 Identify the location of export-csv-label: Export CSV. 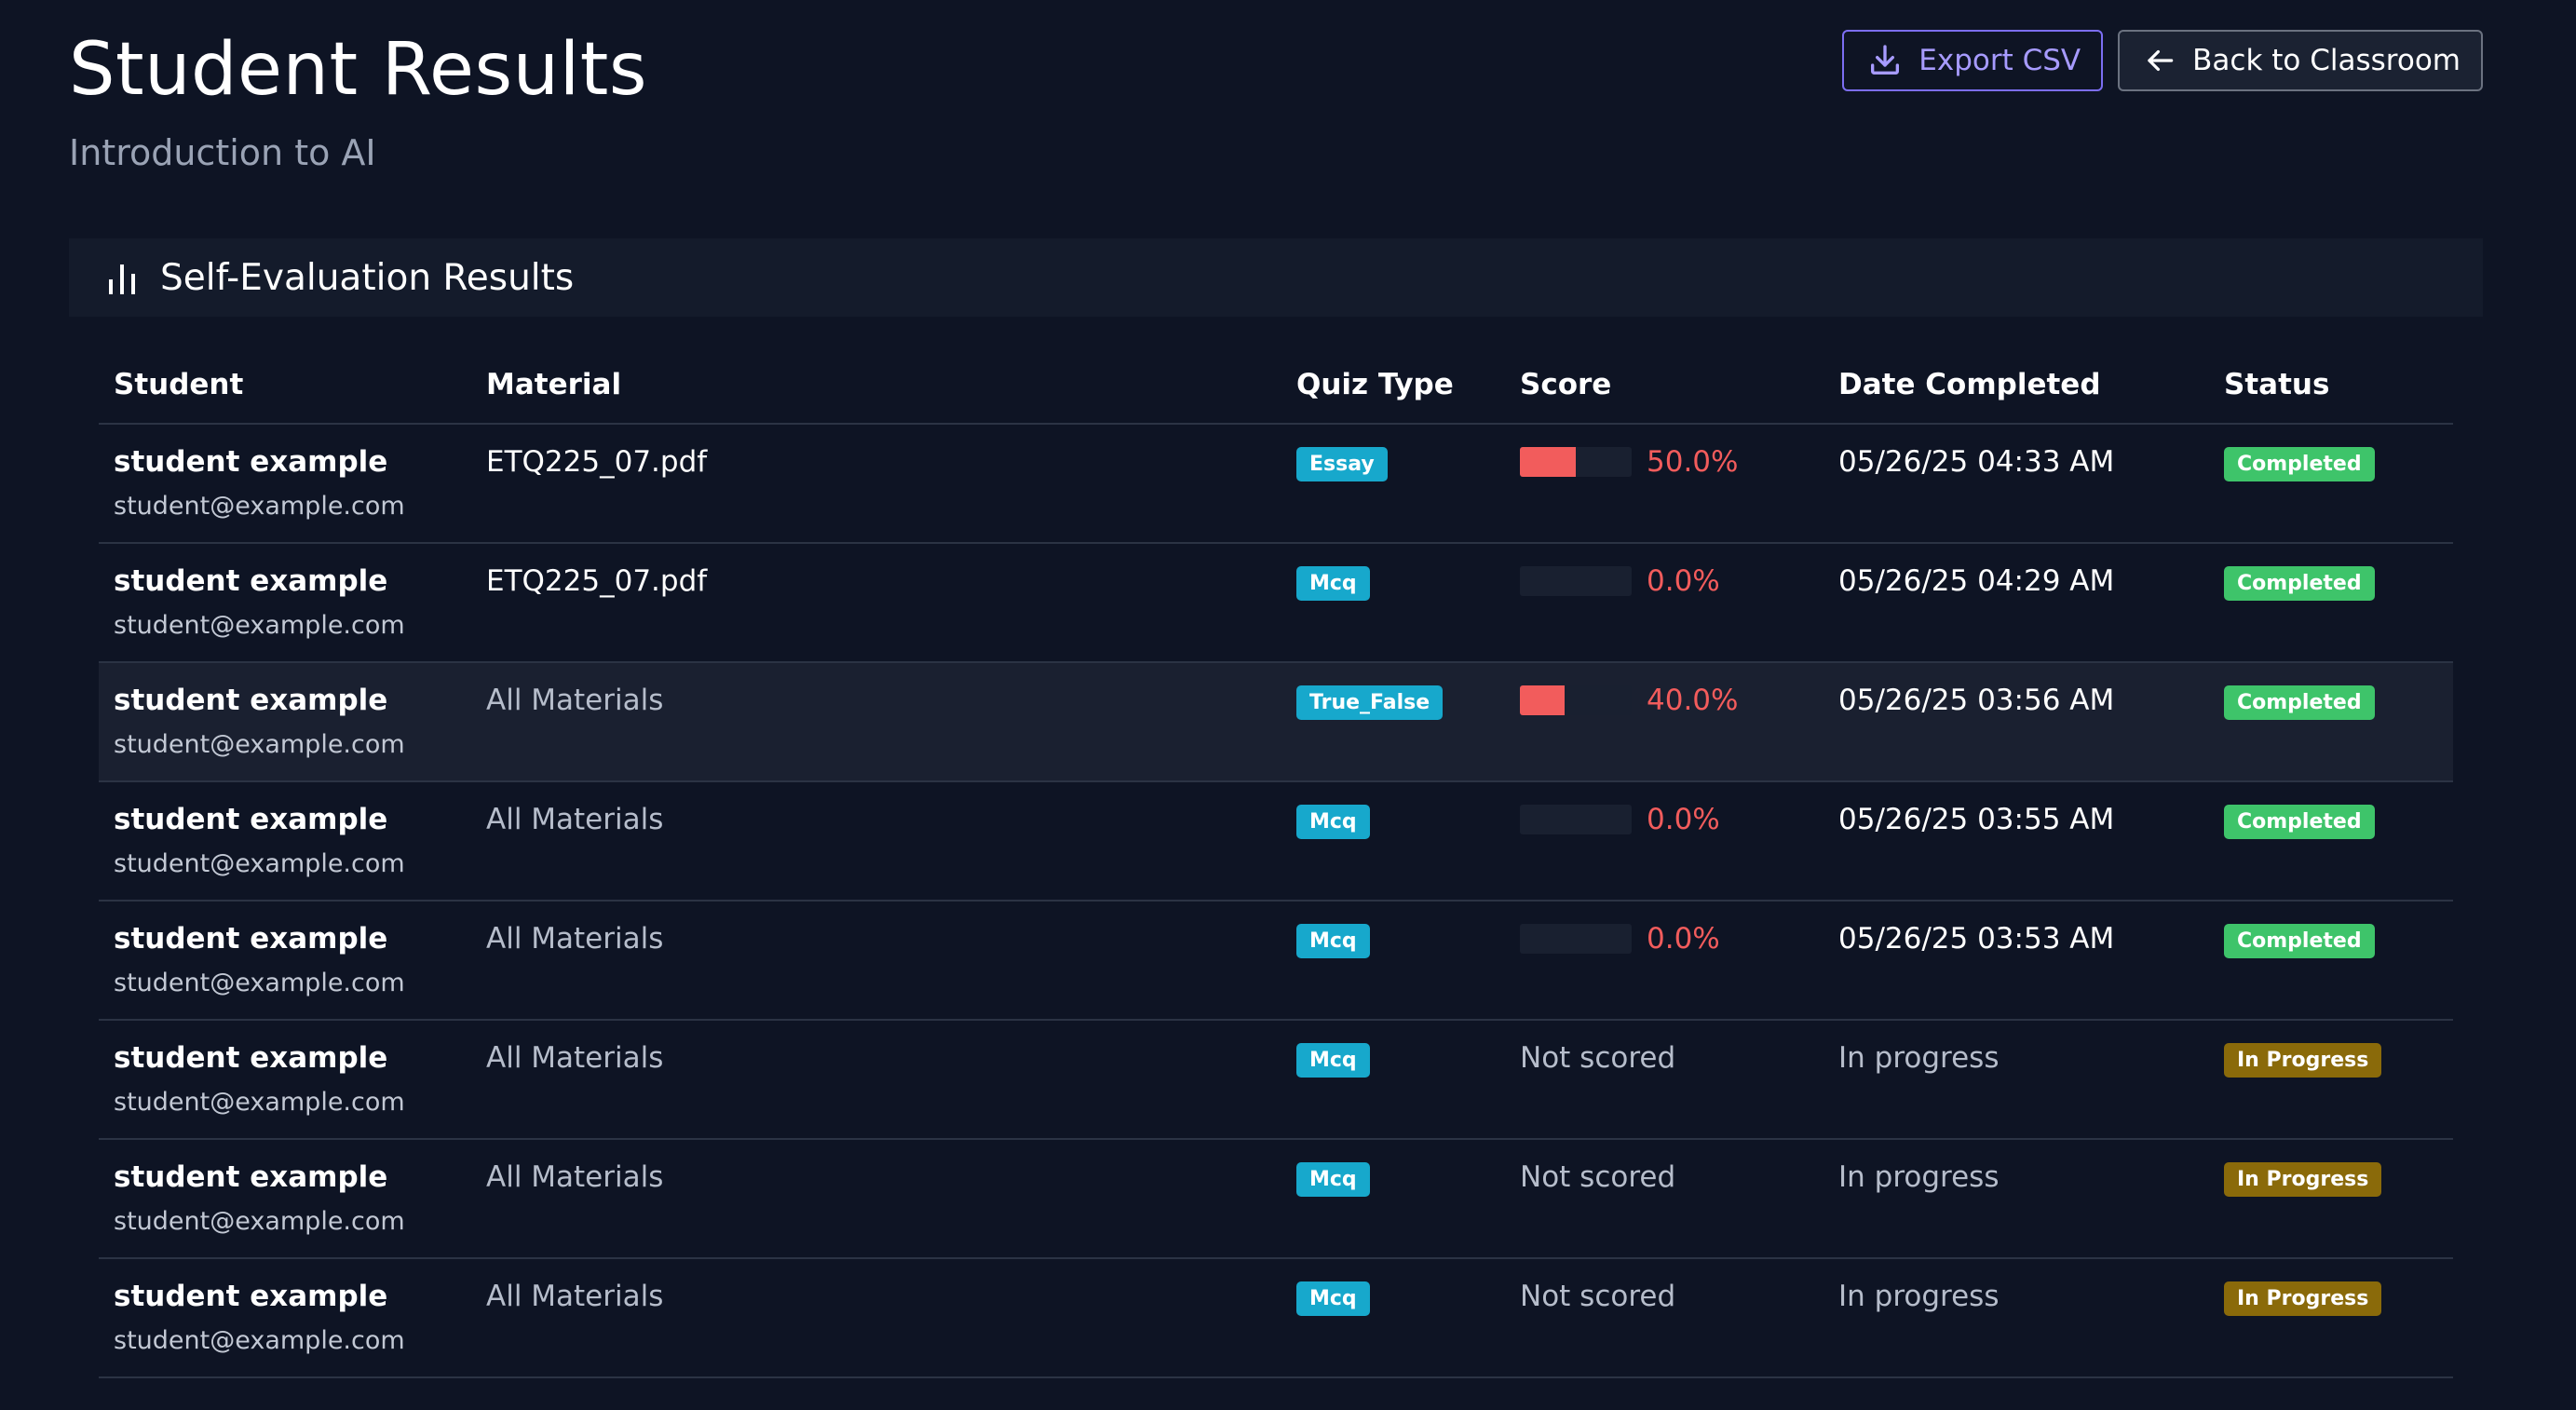
(1999, 61).